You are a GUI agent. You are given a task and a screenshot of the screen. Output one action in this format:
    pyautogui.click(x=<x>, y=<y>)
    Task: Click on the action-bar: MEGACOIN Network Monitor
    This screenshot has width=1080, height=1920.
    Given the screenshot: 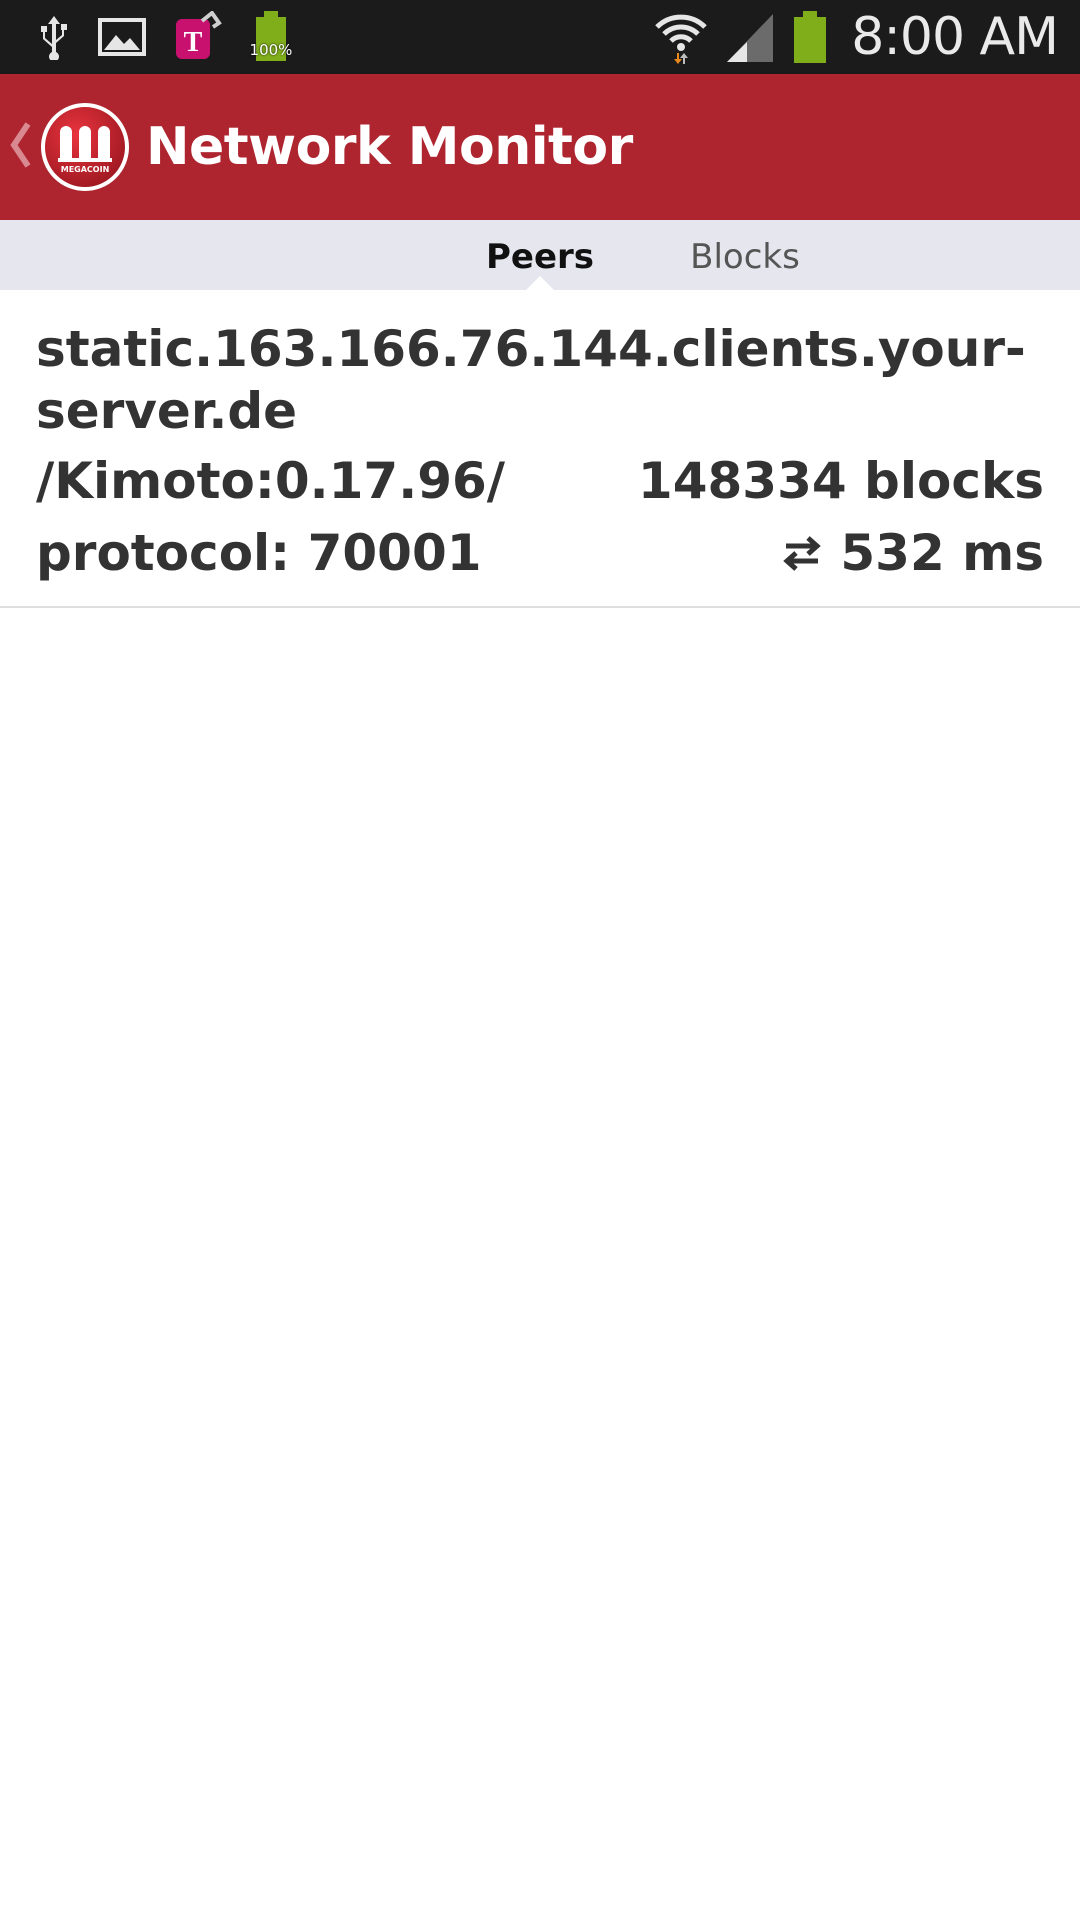 What is the action you would take?
    pyautogui.click(x=540, y=147)
    